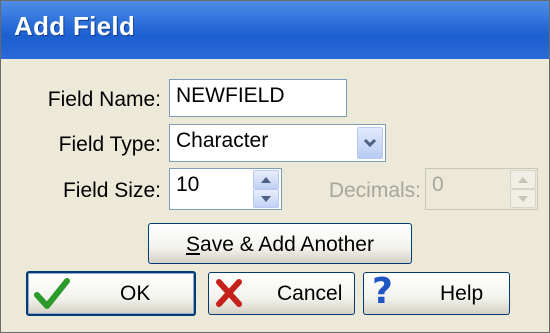 The height and width of the screenshot is (333, 550). Describe the element at coordinates (111, 293) in the screenshot. I see `ok-button: OK` at that location.